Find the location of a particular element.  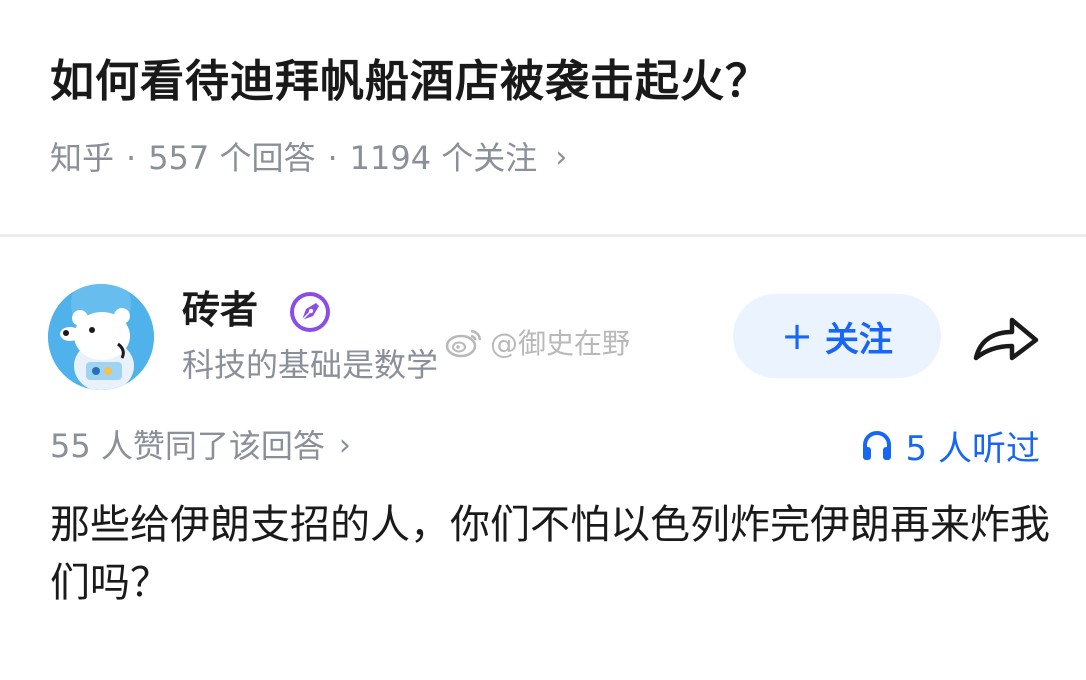

author-name: 砖者 is located at coordinates (220, 310).